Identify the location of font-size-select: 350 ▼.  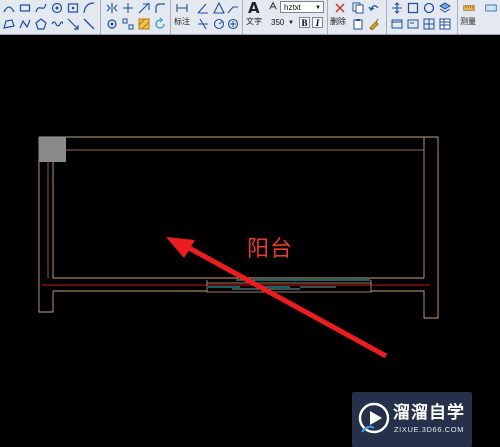
(282, 23).